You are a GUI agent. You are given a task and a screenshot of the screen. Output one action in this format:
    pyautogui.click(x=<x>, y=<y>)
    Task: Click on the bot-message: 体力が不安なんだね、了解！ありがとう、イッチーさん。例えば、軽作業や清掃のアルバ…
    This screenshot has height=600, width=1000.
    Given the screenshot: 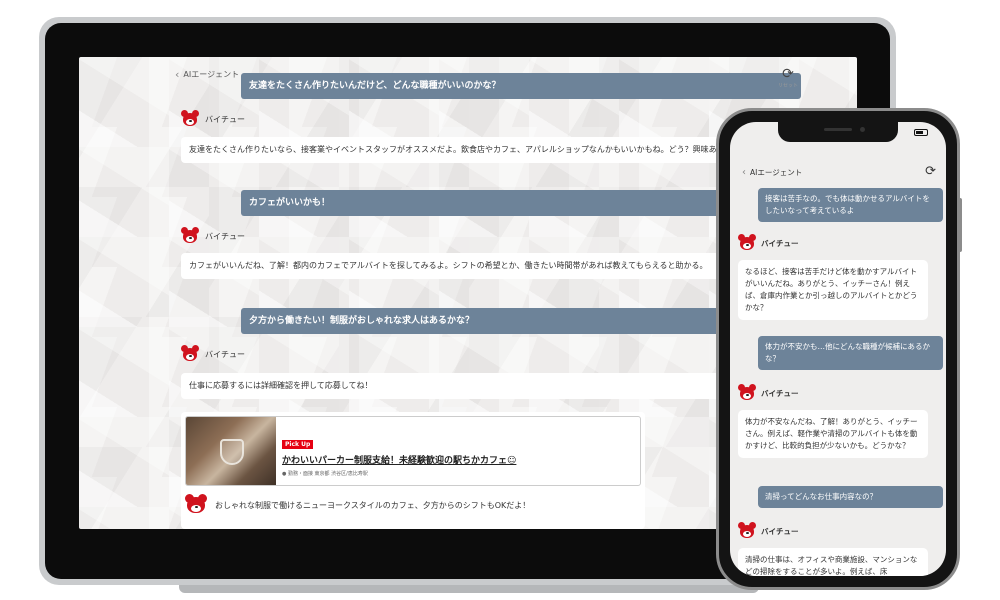 What is the action you would take?
    pyautogui.click(x=833, y=434)
    